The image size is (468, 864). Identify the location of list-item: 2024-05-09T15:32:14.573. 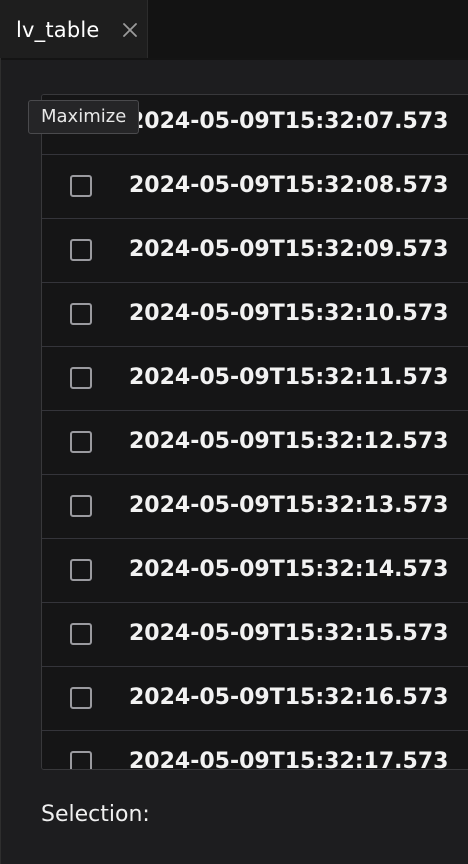
(255, 571).